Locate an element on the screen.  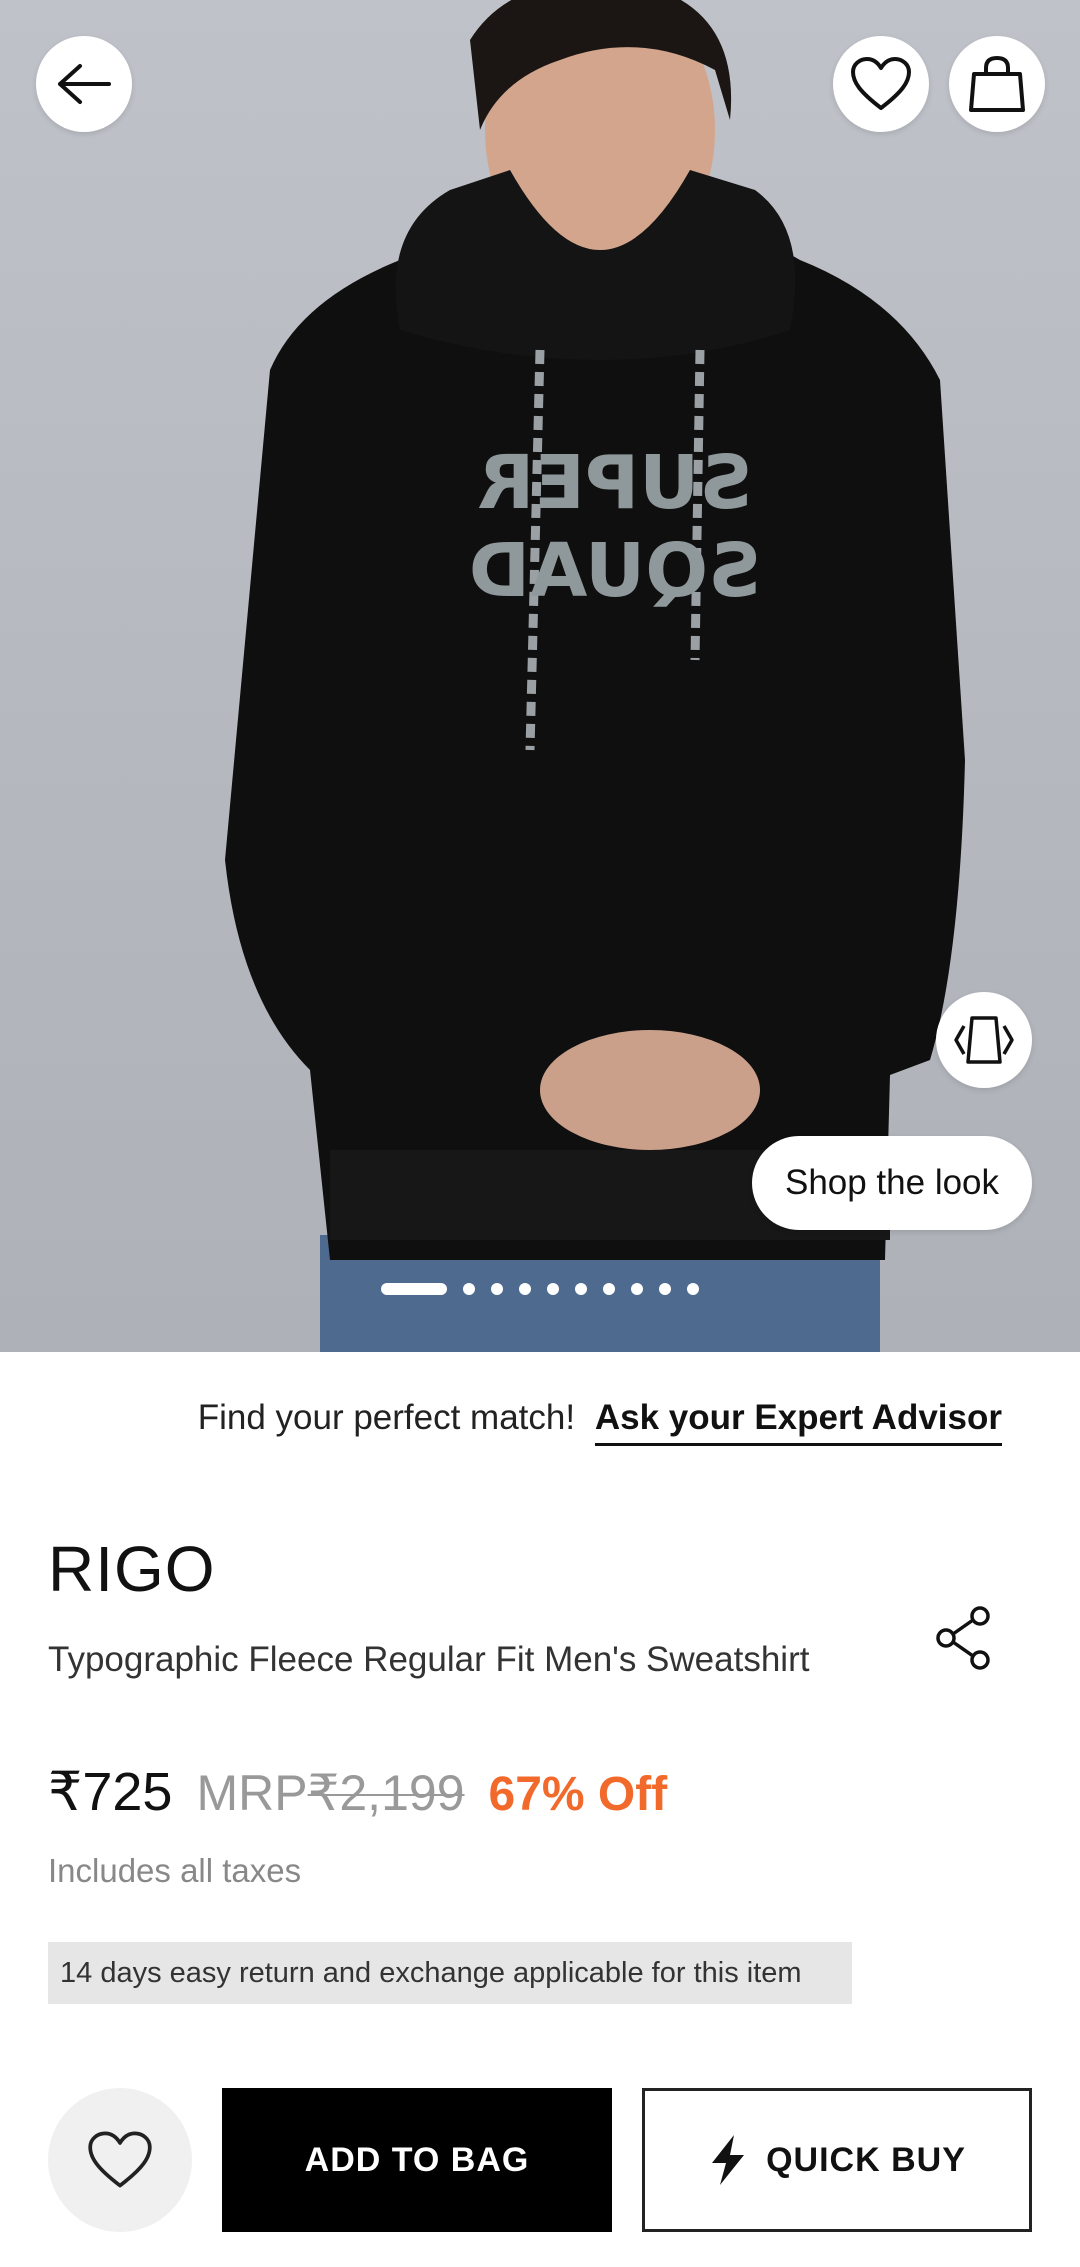
share-icon is located at coordinates (964, 1638).